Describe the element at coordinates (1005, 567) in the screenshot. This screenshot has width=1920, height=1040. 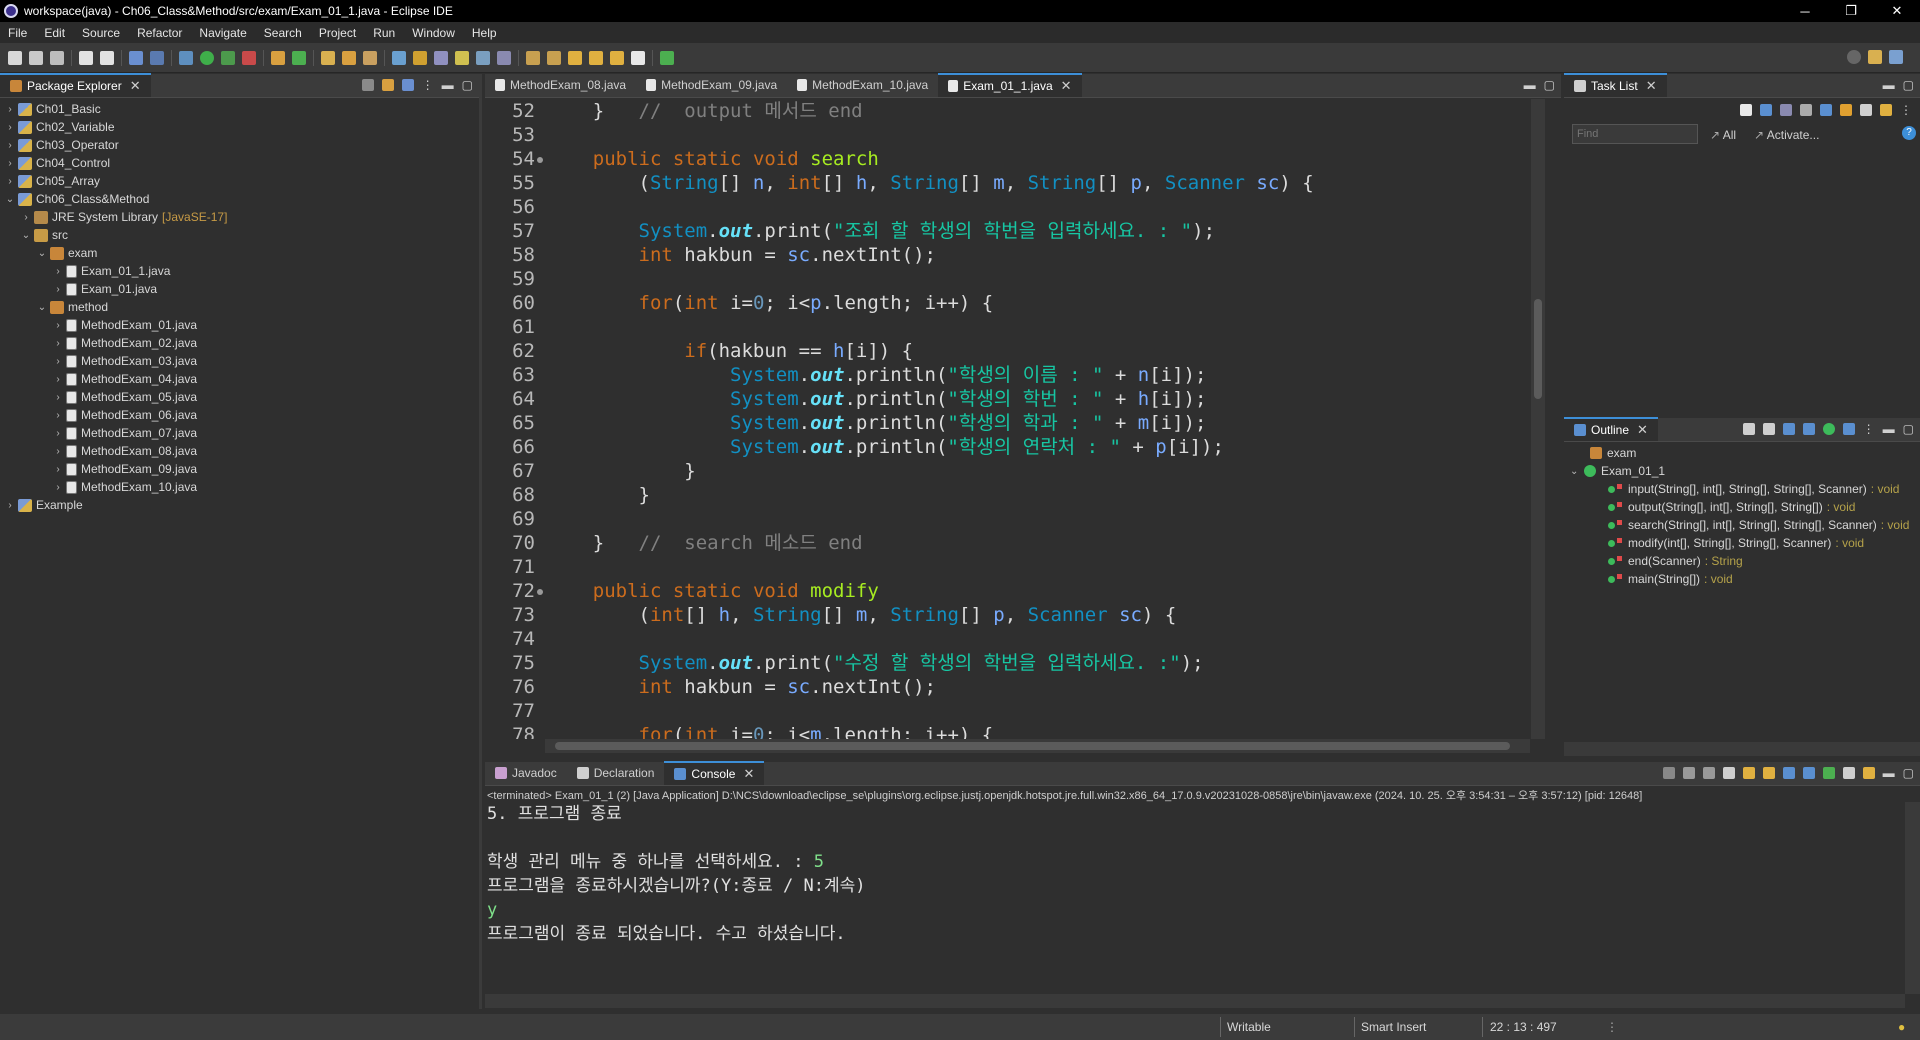
I see `code-line: 71` at that location.